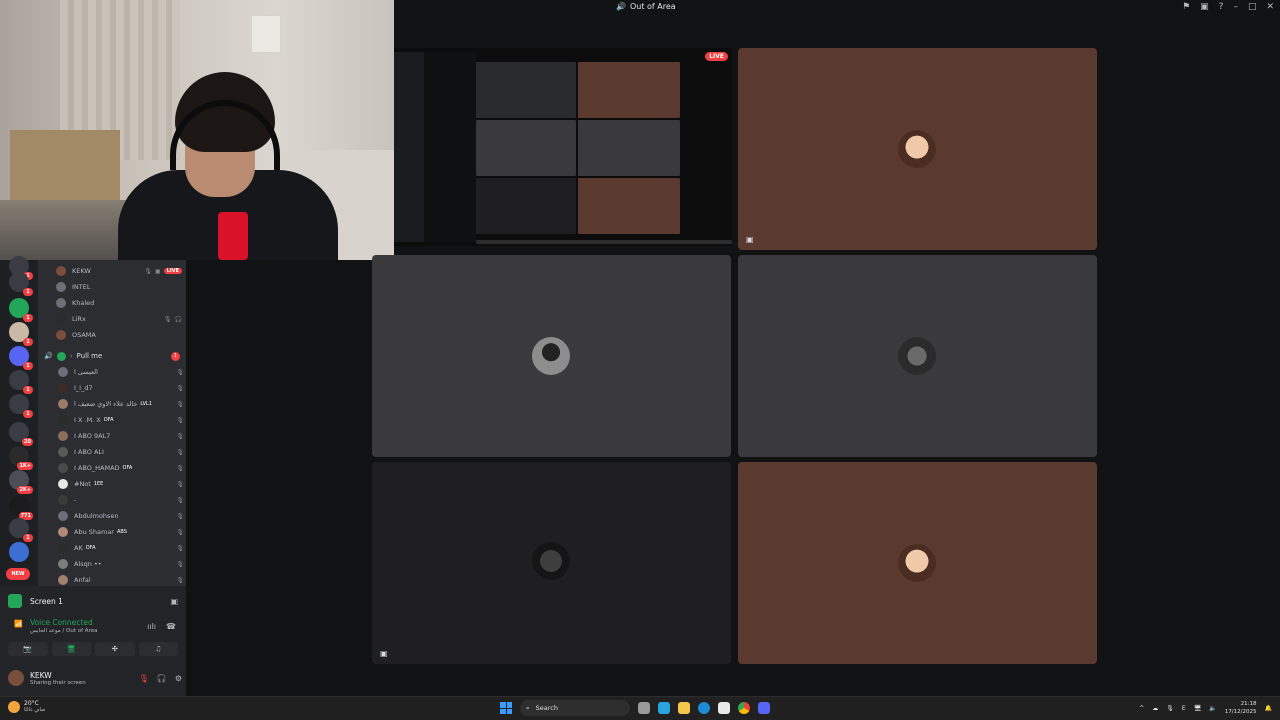  I want to click on edge-icon, so click(704, 708).